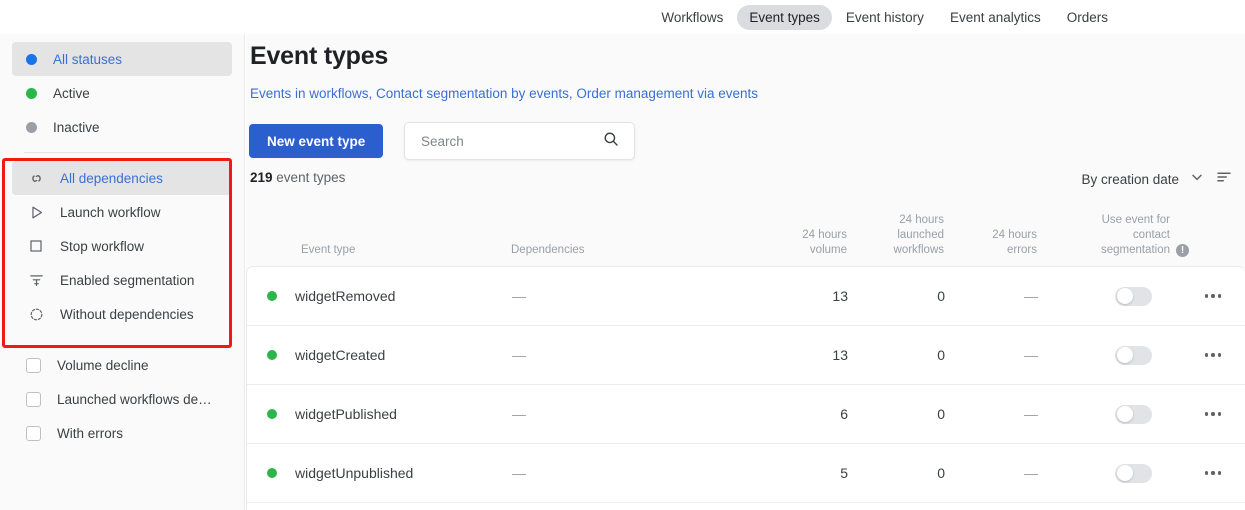 This screenshot has height=510, width=1245. Describe the element at coordinates (611, 141) in the screenshot. I see `search-icon` at that location.